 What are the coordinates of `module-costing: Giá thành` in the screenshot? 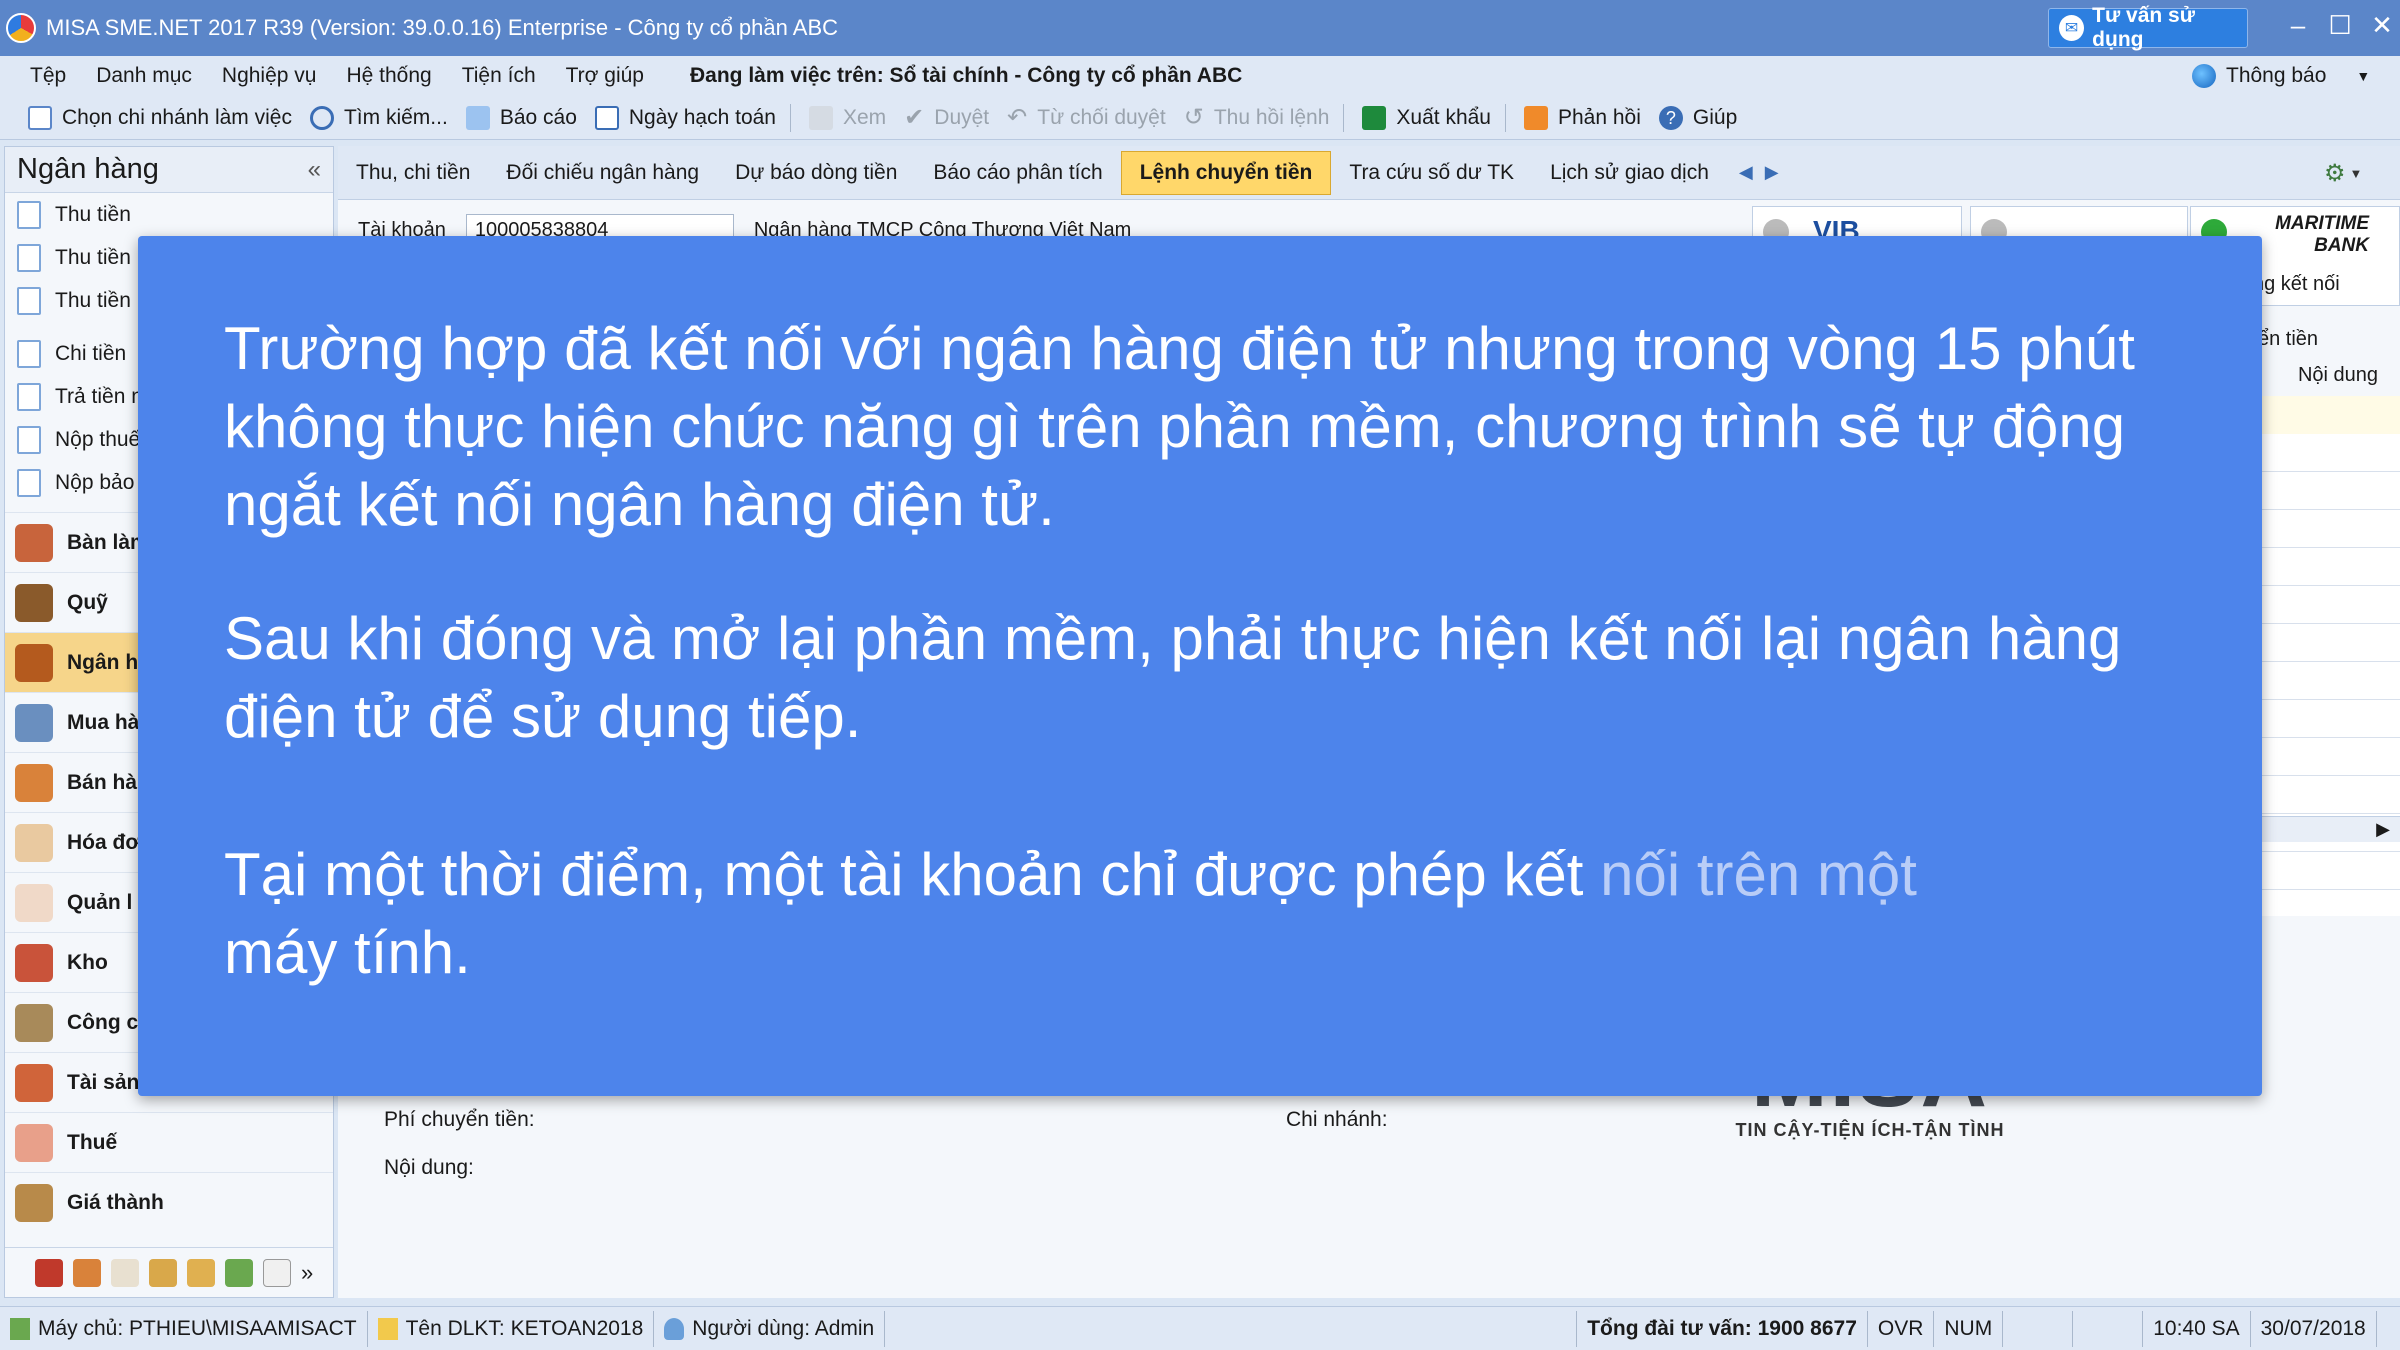 It's located at (169, 1202).